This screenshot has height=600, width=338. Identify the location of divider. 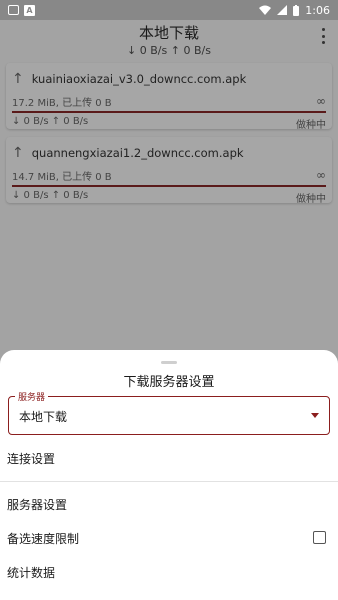
(169, 481).